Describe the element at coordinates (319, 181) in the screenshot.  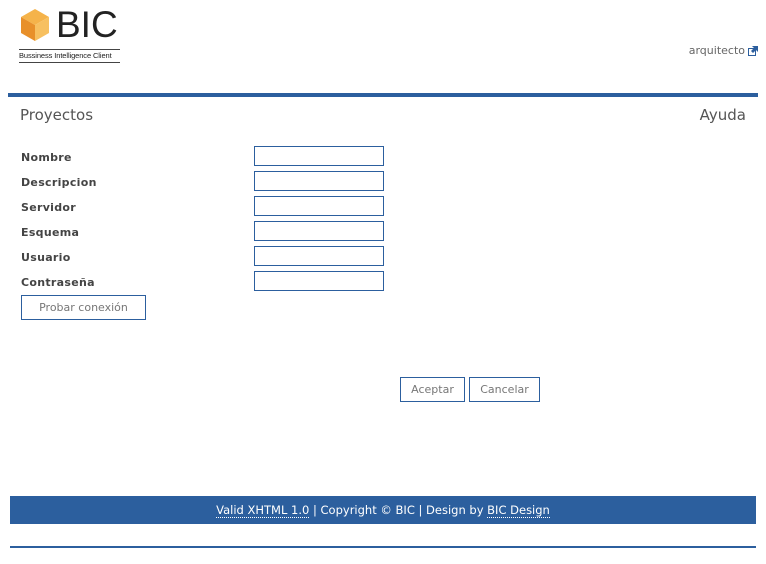
I see `descripcion-input` at that location.